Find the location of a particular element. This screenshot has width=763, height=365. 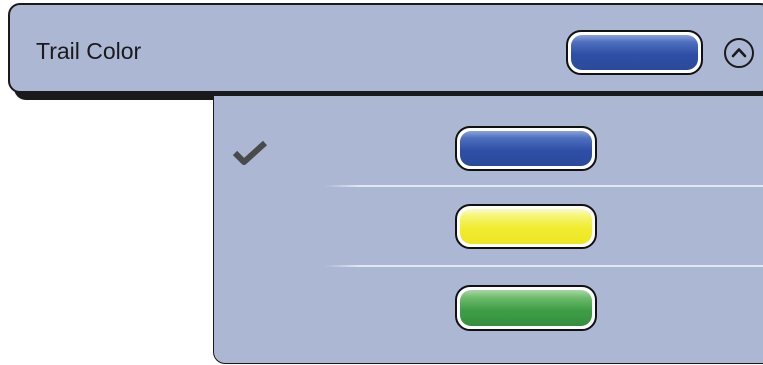

color-swatch-yellow is located at coordinates (526, 226).